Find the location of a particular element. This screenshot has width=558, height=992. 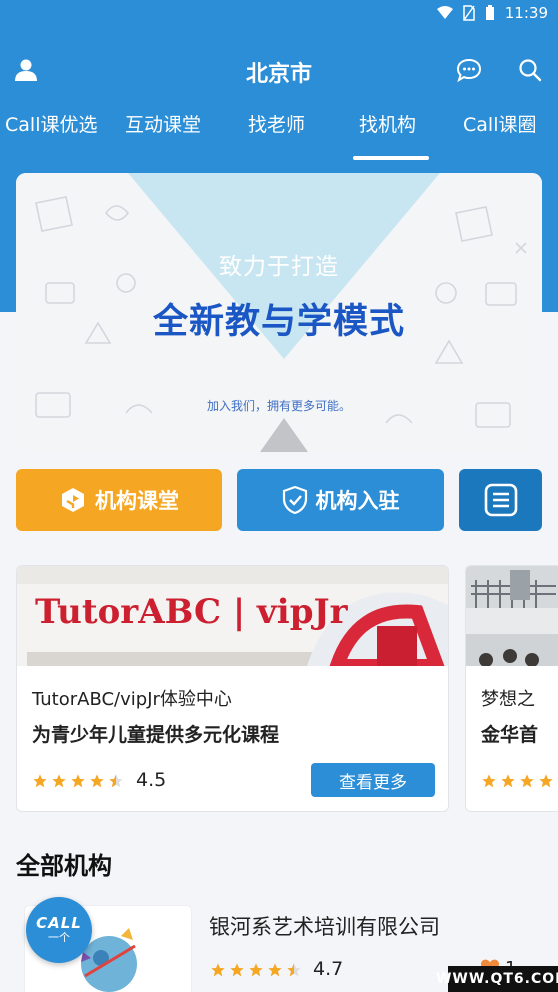

status-icons: 11:39 is located at coordinates (492, 13).